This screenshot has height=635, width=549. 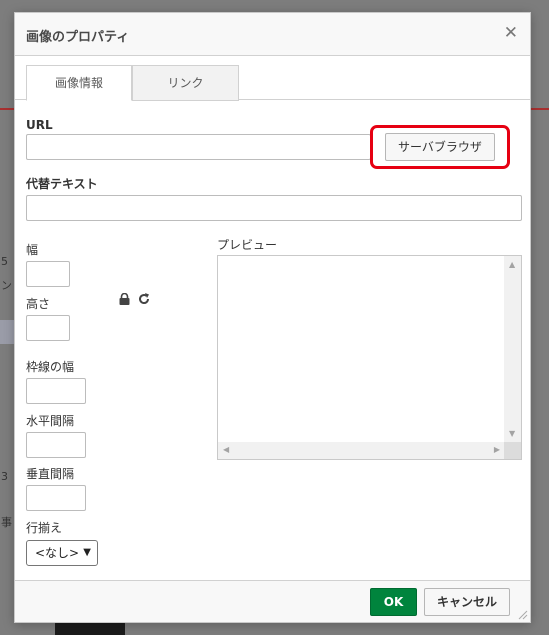 I want to click on background-text: 事, so click(x=6, y=522).